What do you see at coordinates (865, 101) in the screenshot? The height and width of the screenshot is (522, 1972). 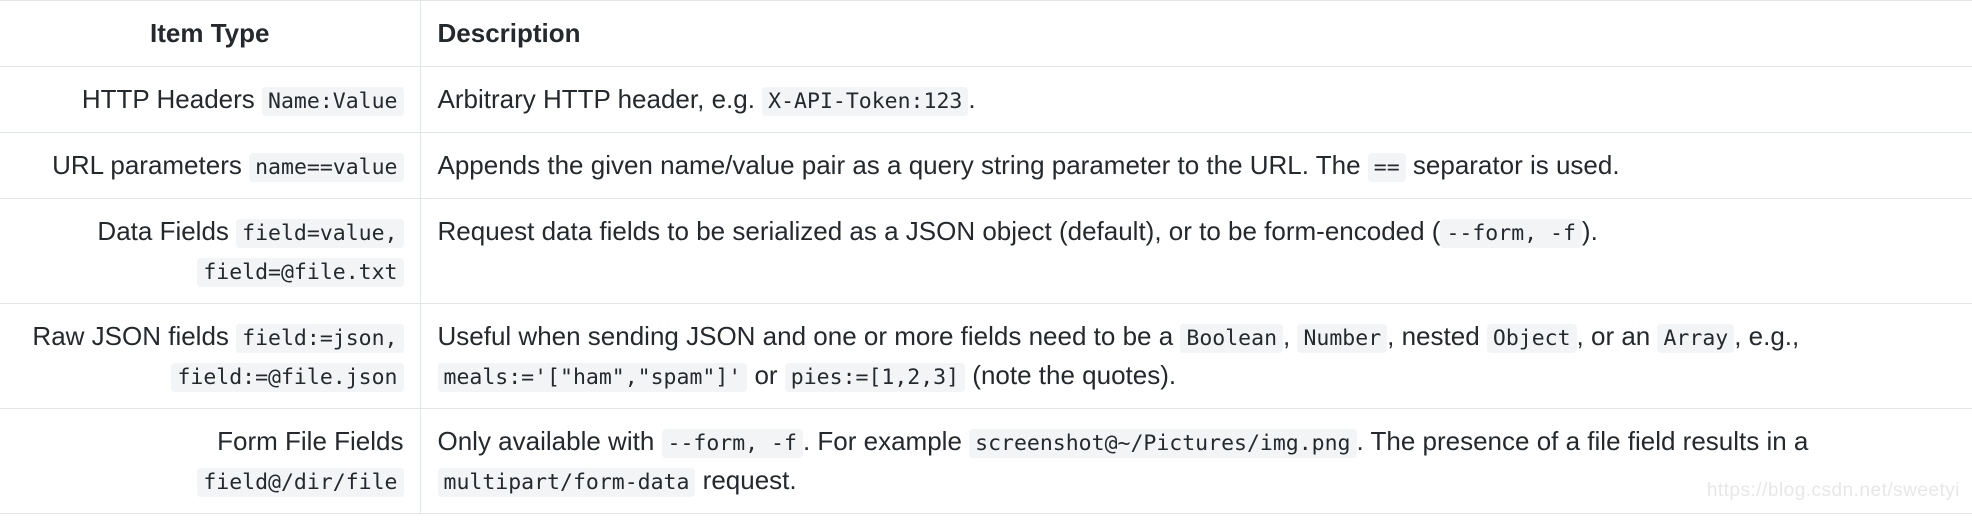 I see `description-code: X-API-Token:123` at bounding box center [865, 101].